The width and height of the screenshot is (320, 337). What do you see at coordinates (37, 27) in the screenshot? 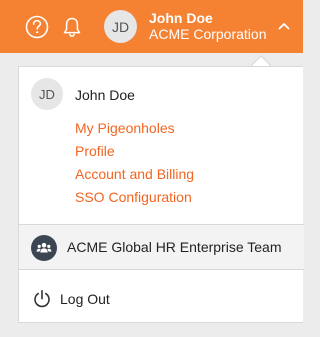
I see `help-circle-icon` at bounding box center [37, 27].